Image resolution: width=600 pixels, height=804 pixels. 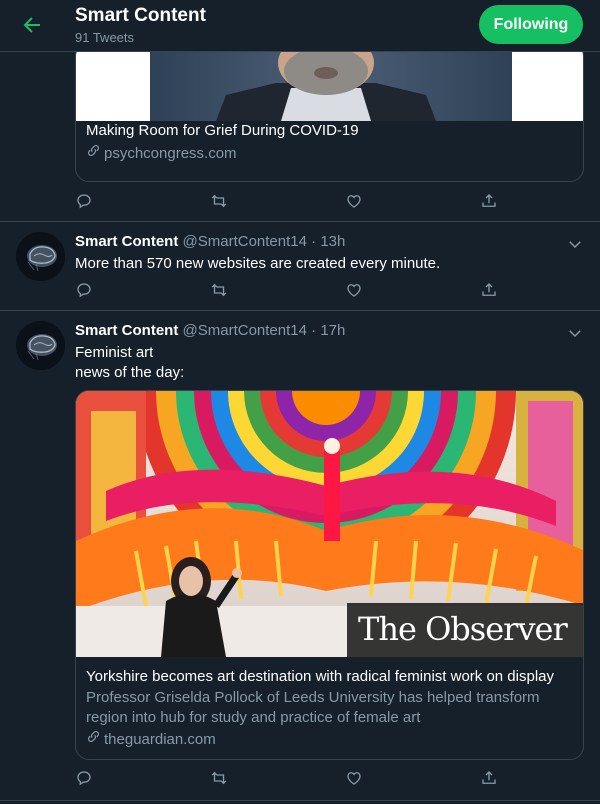 I want to click on tweet-time: 17h, so click(x=332, y=330).